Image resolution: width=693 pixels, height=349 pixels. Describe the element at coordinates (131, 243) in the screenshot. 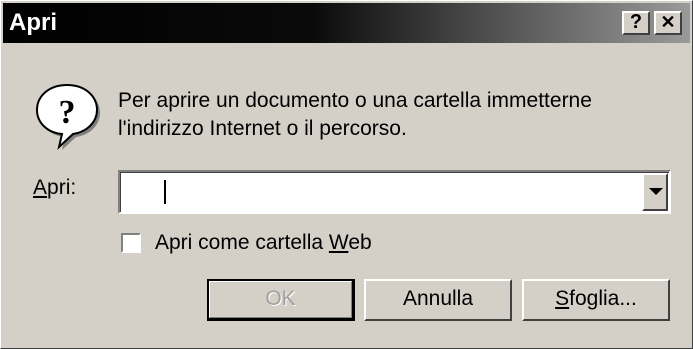

I see `web-folder-checkbox` at that location.